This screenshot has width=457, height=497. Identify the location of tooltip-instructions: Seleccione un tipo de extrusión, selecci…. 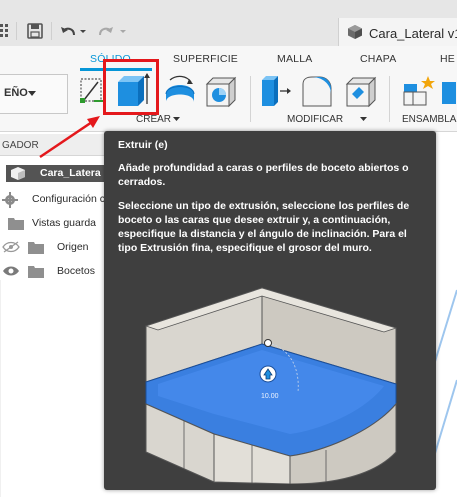
(264, 227).